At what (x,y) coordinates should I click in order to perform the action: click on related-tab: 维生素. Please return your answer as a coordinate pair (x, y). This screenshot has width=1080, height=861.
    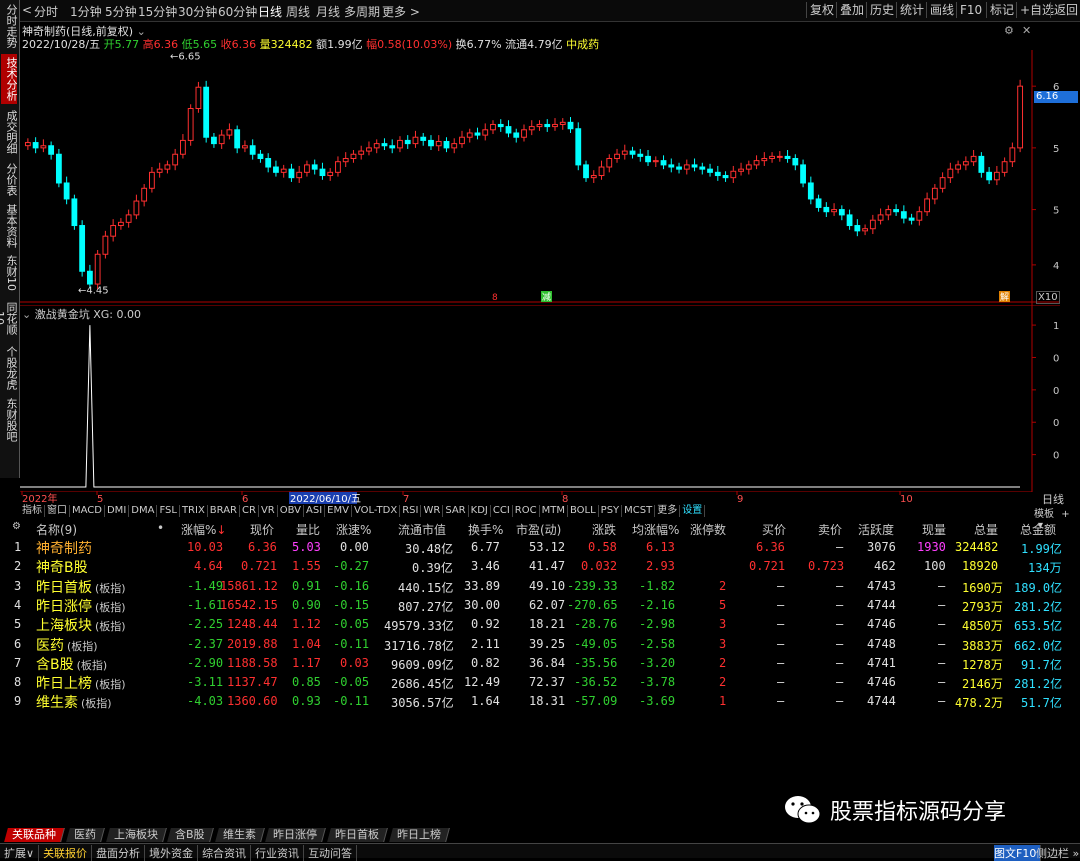
    Looking at the image, I should click on (239, 835).